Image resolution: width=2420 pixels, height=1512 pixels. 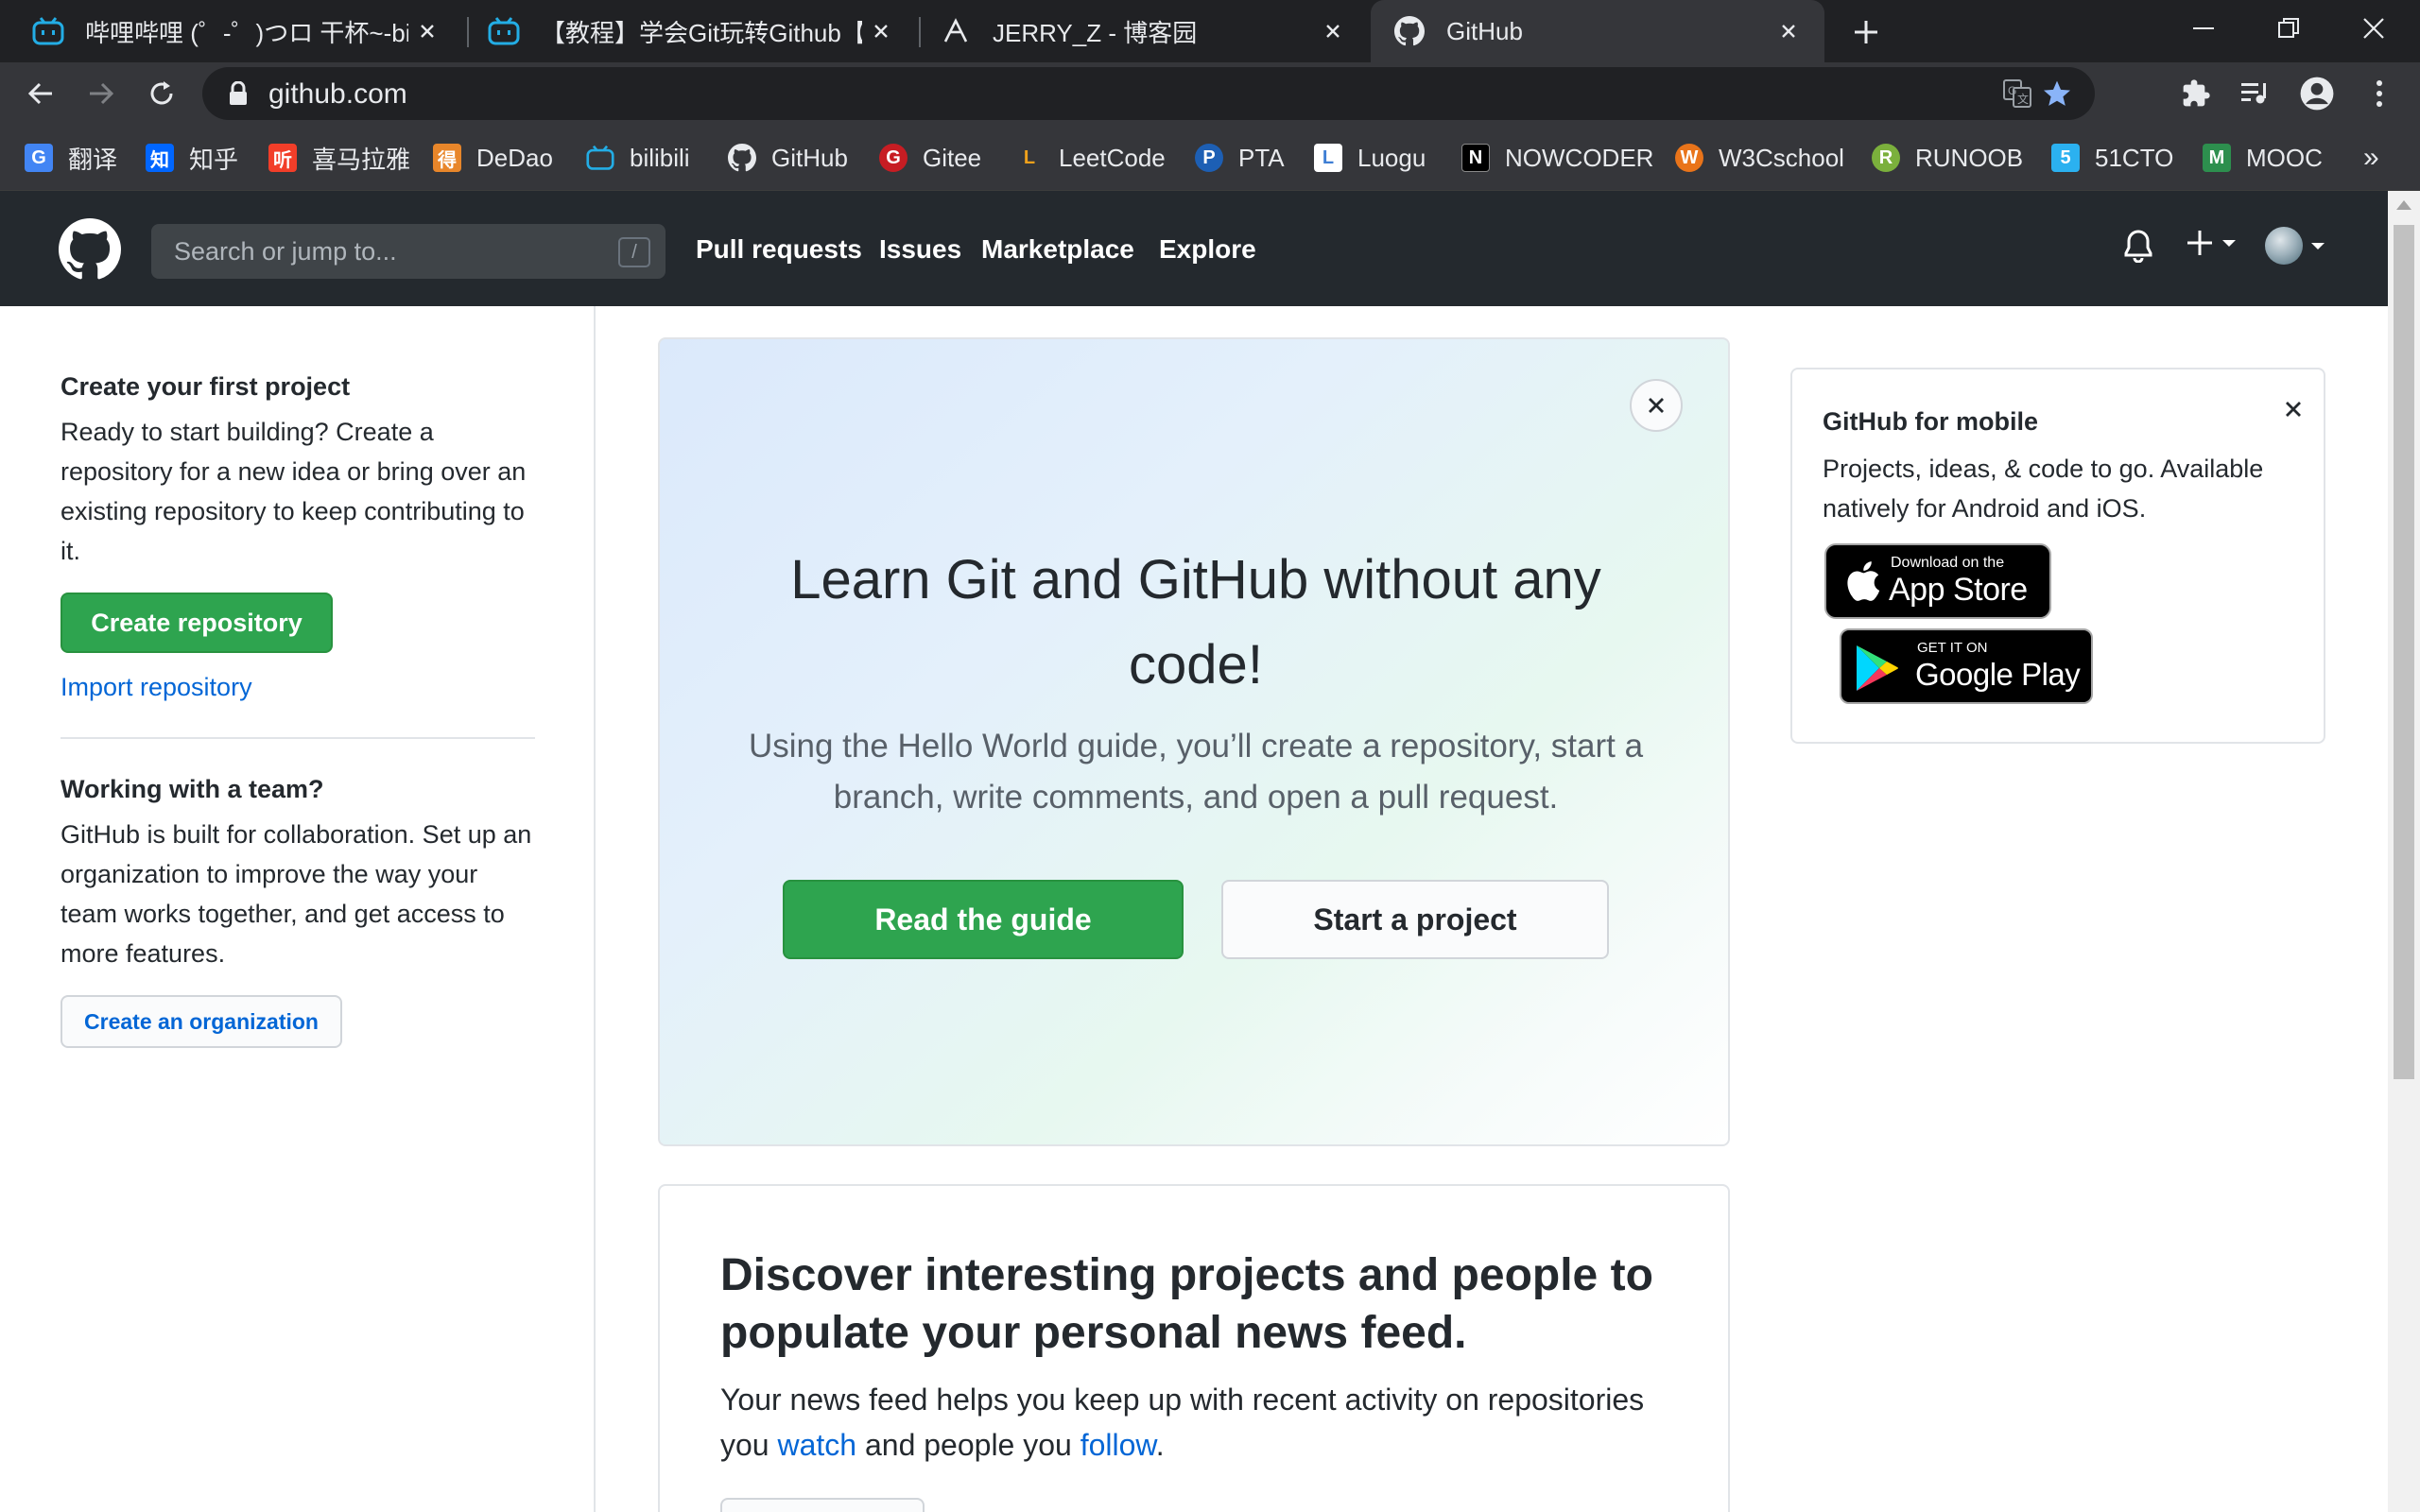 What do you see at coordinates (161, 93) in the screenshot?
I see `reload-icon` at bounding box center [161, 93].